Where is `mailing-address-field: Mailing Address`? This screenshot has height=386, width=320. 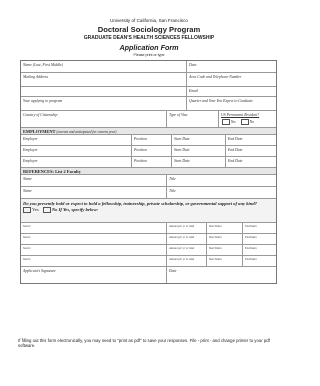
mailing-address-field: Mailing Address is located at coordinates (103, 79).